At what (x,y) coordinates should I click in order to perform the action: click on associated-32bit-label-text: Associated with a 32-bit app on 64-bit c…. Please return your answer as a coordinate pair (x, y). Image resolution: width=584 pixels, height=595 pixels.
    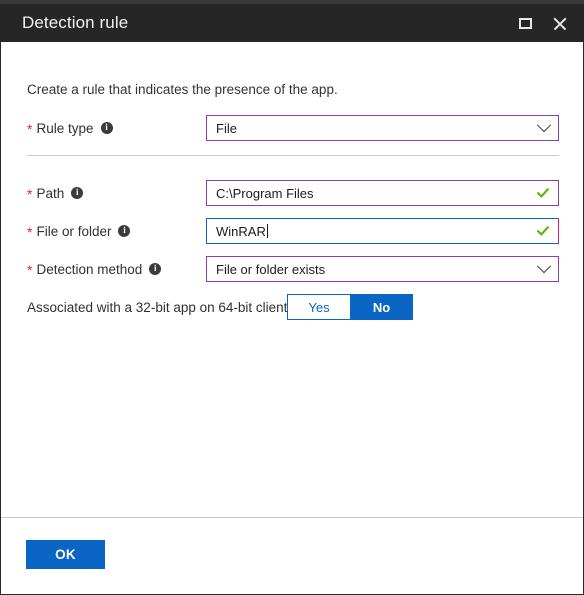
    Looking at the image, I should click on (161, 307).